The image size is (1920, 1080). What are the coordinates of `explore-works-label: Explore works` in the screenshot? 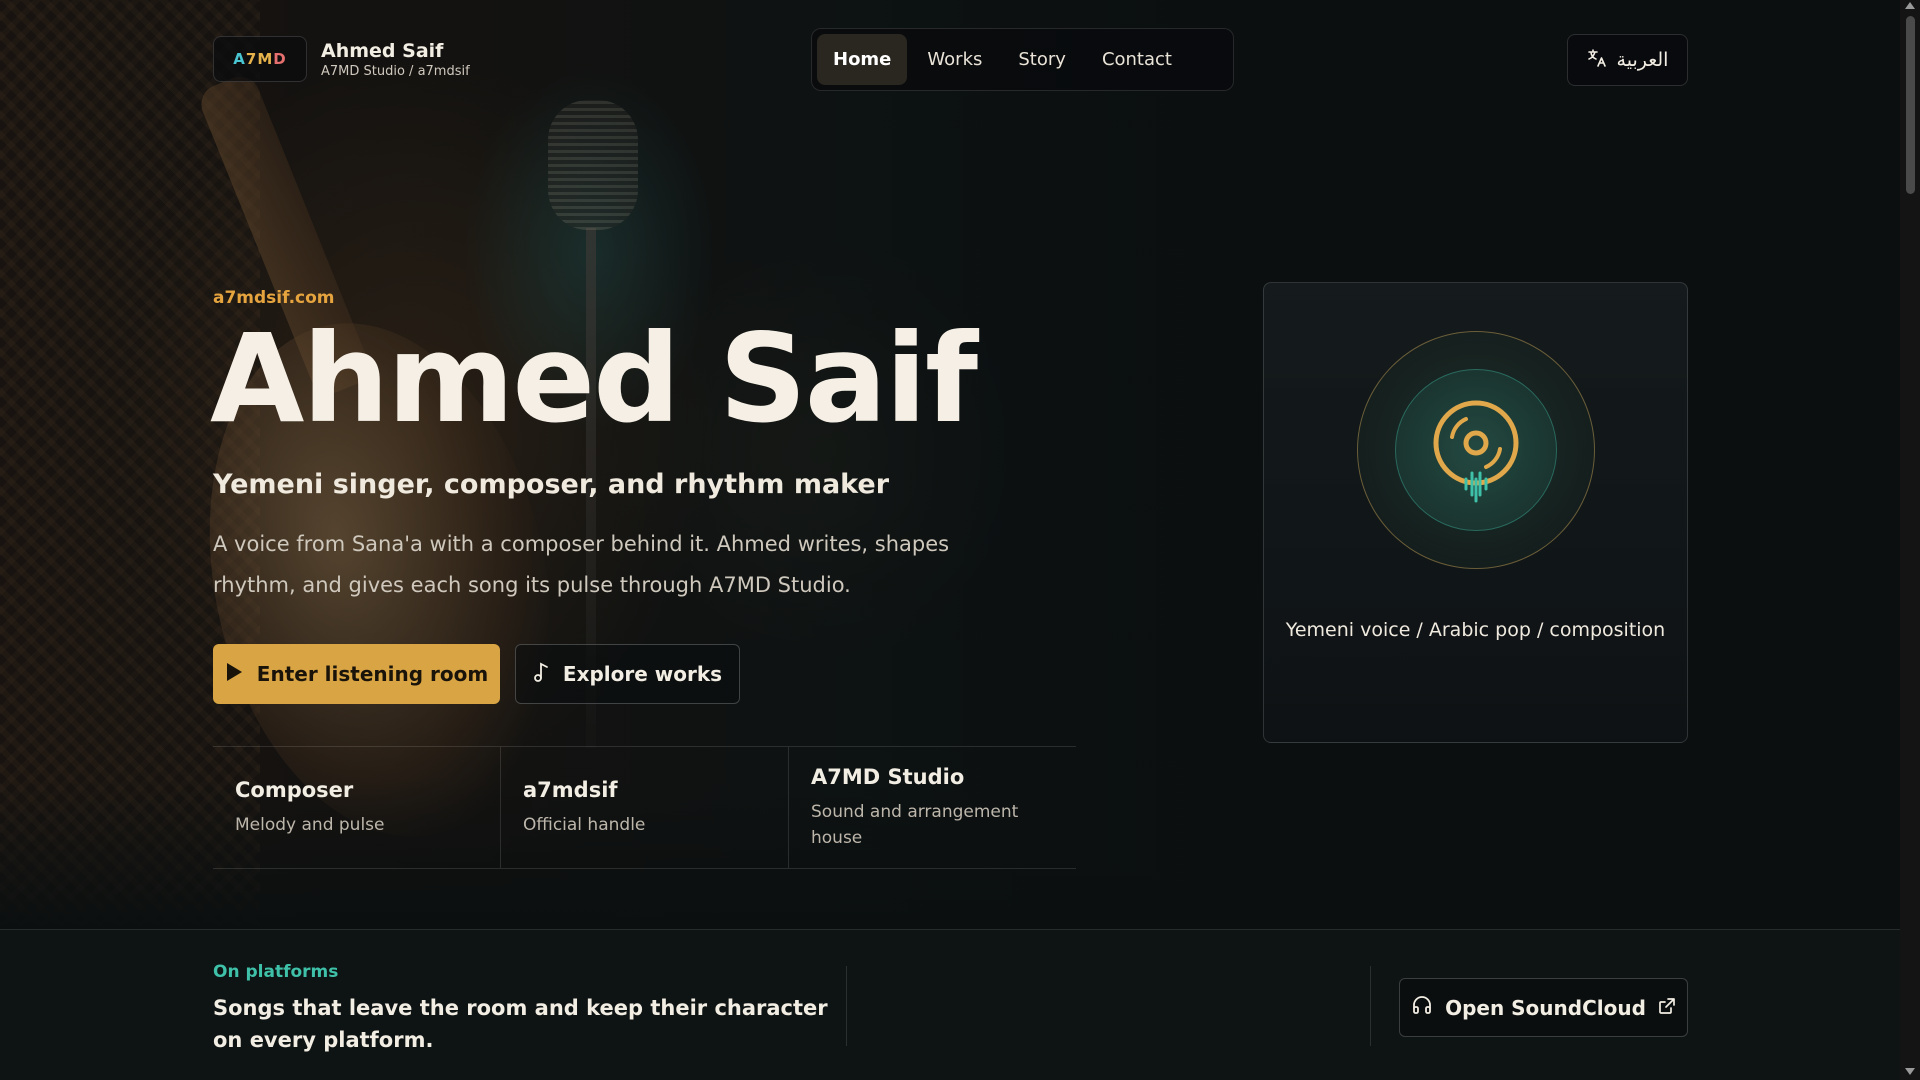 It's located at (642, 674).